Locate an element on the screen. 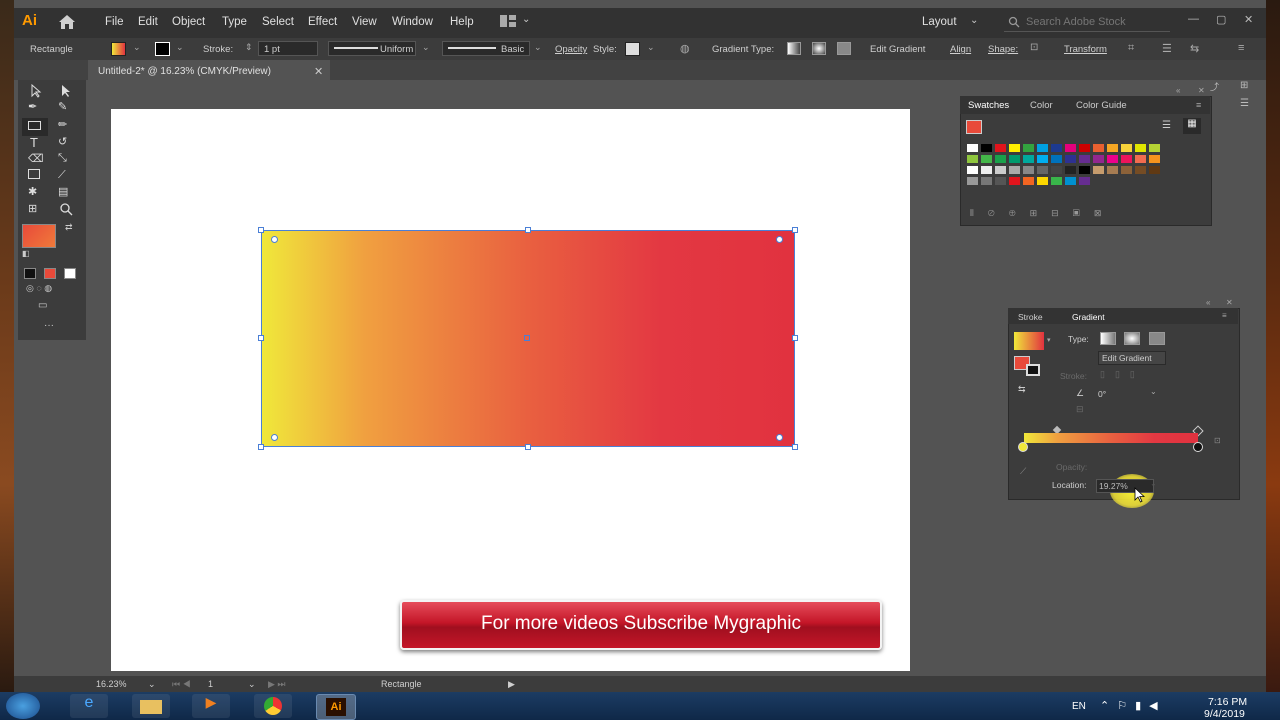  graph-tool-icon: ▤ is located at coordinates (63, 191).